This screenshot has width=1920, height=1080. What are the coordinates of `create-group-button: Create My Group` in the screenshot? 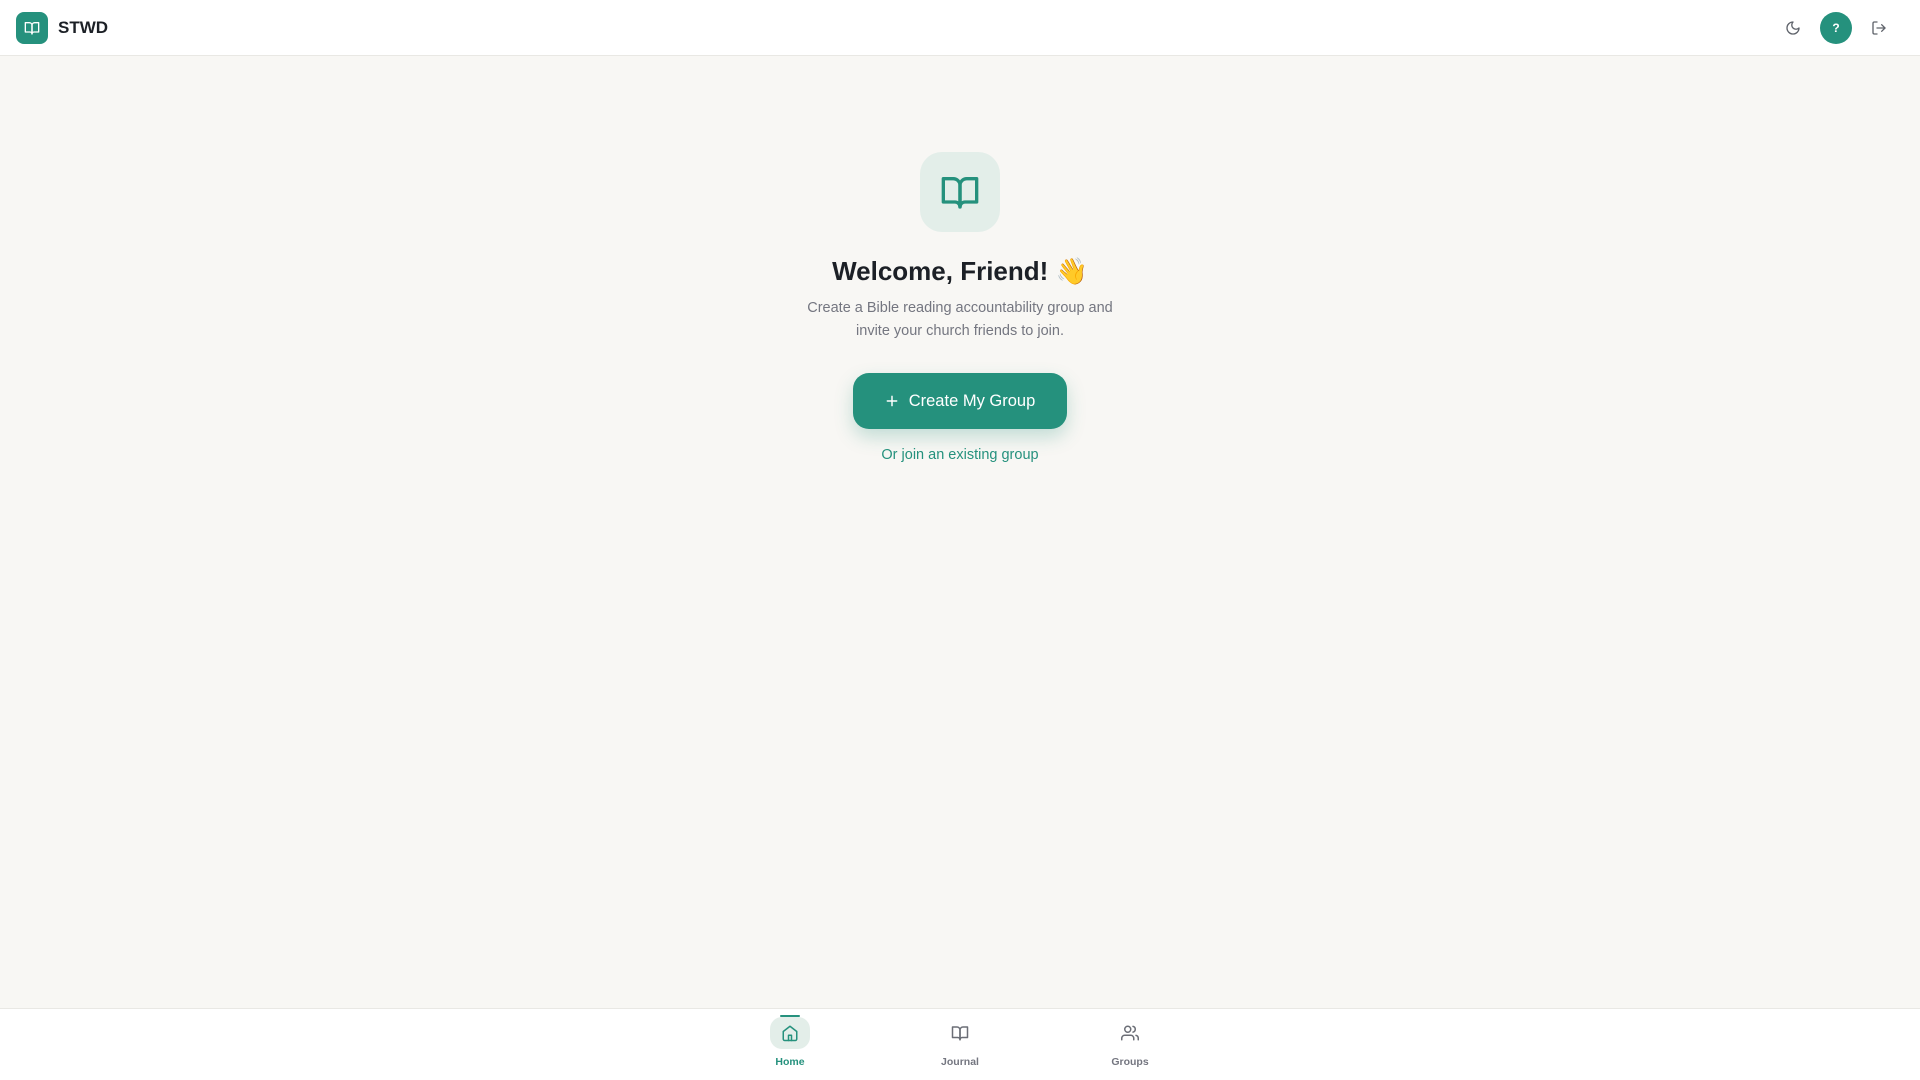 It's located at (960, 401).